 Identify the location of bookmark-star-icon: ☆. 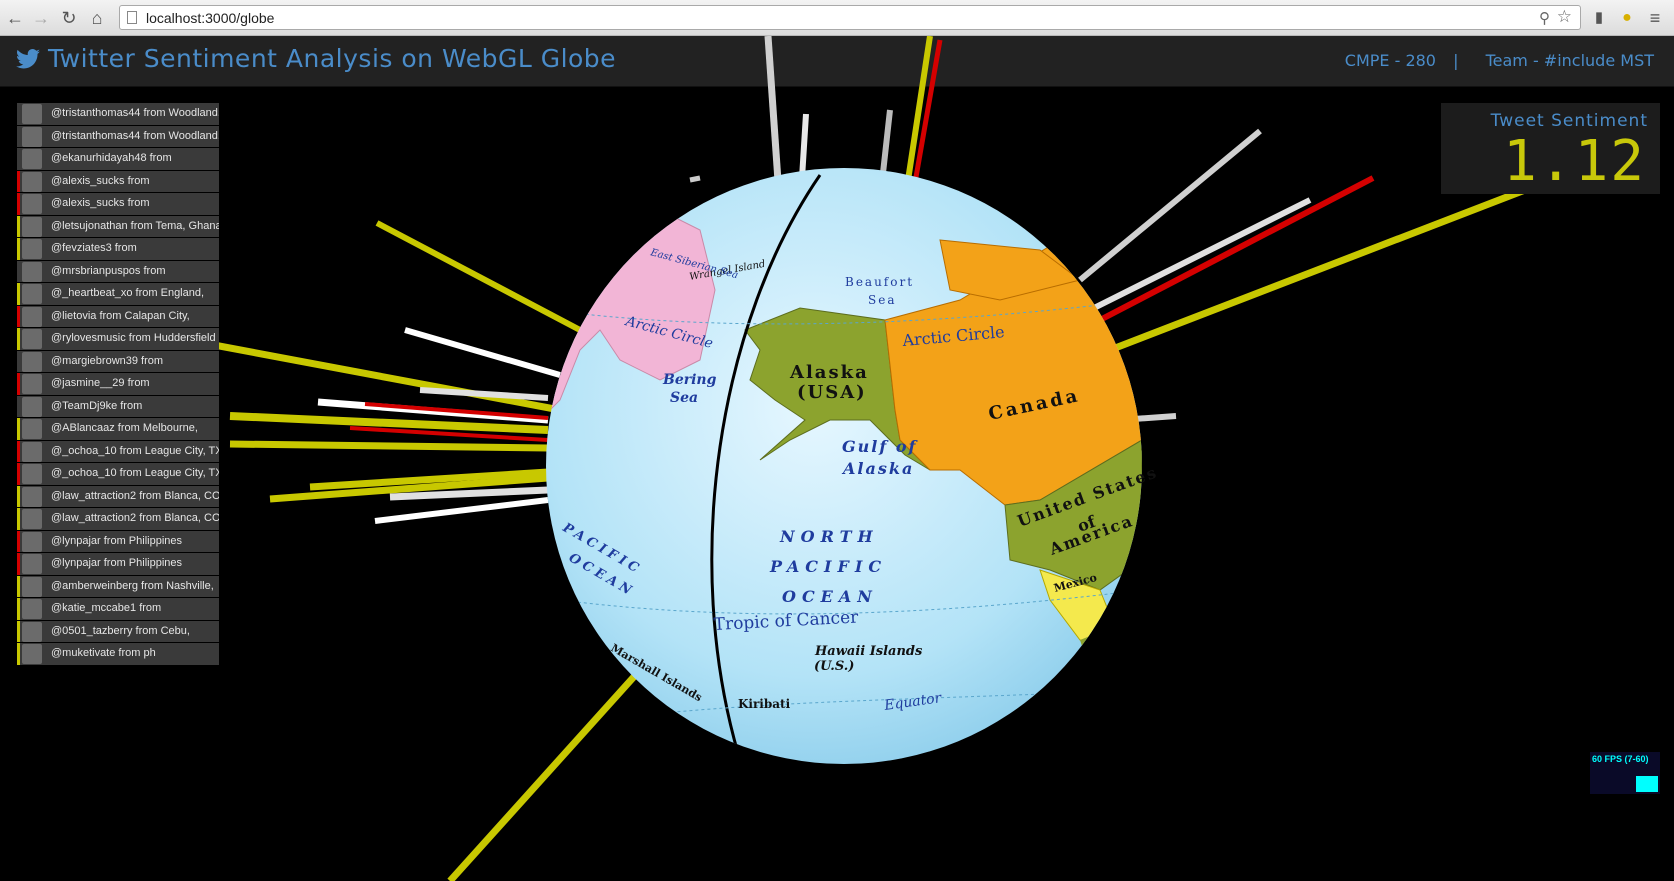
(1564, 17).